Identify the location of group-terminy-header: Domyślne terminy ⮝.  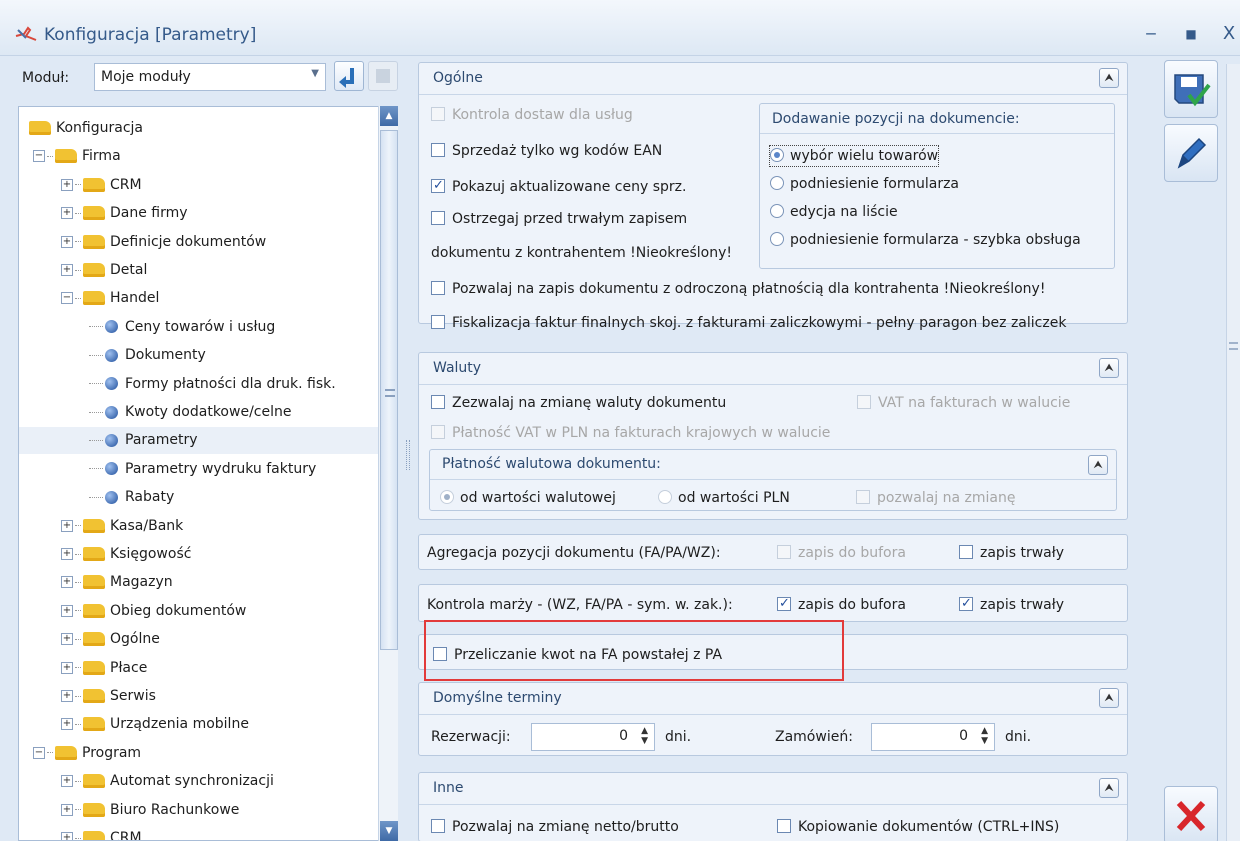
(773, 699).